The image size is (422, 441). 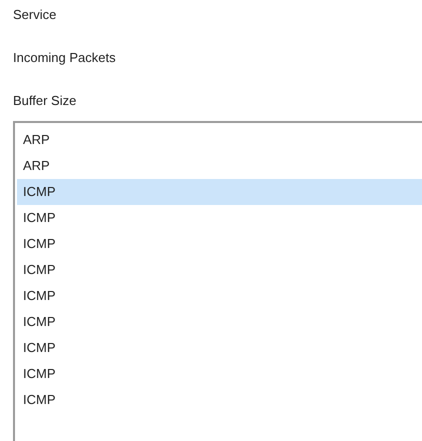 I want to click on field-label: Buffer Size, so click(x=44, y=101).